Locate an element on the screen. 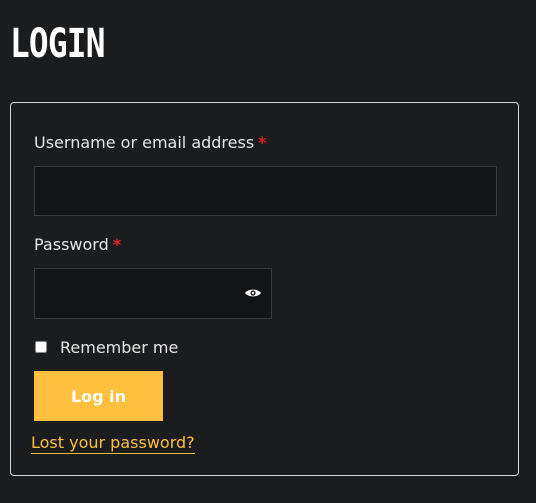 The height and width of the screenshot is (503, 536). password-field-wrapper is located at coordinates (153, 293).